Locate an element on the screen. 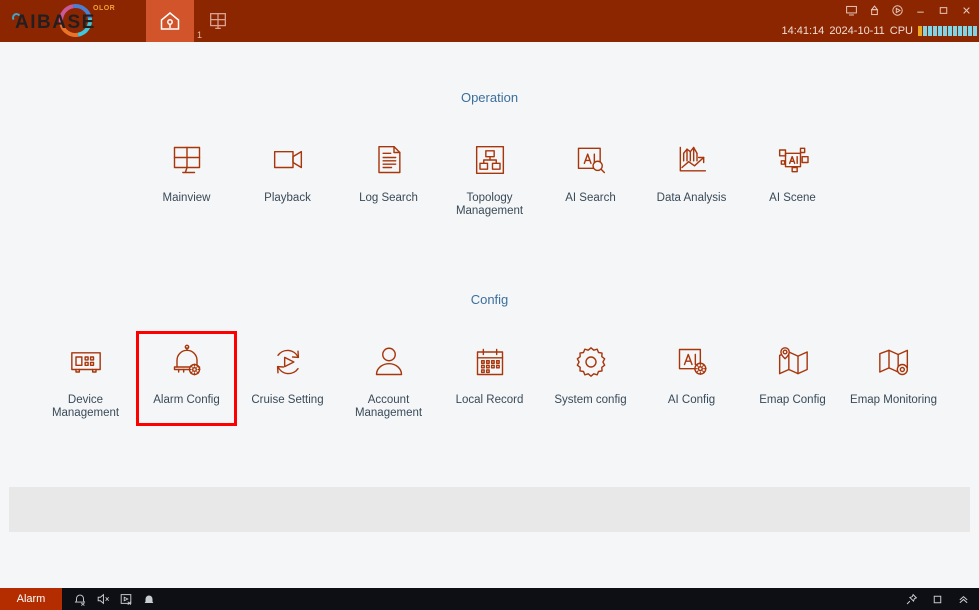  screen-icon is located at coordinates (851, 10).